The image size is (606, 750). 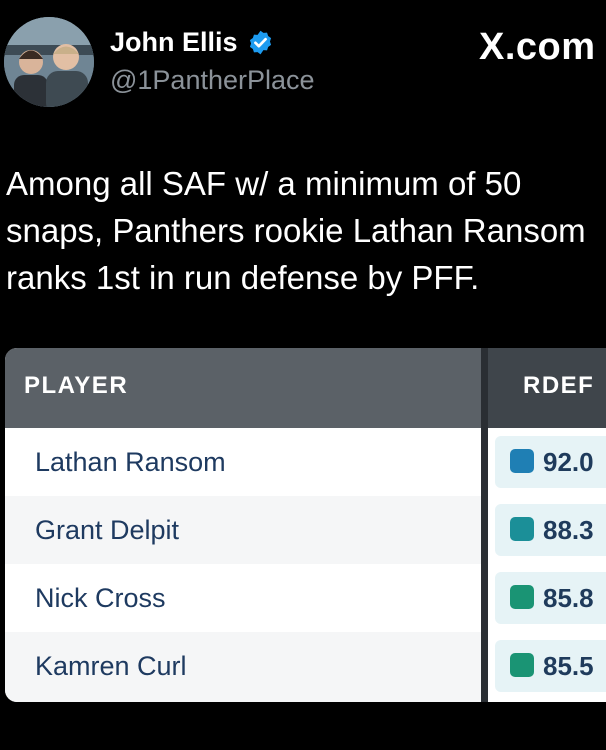 I want to click on author-handle: @1PantherPlace, so click(x=212, y=80).